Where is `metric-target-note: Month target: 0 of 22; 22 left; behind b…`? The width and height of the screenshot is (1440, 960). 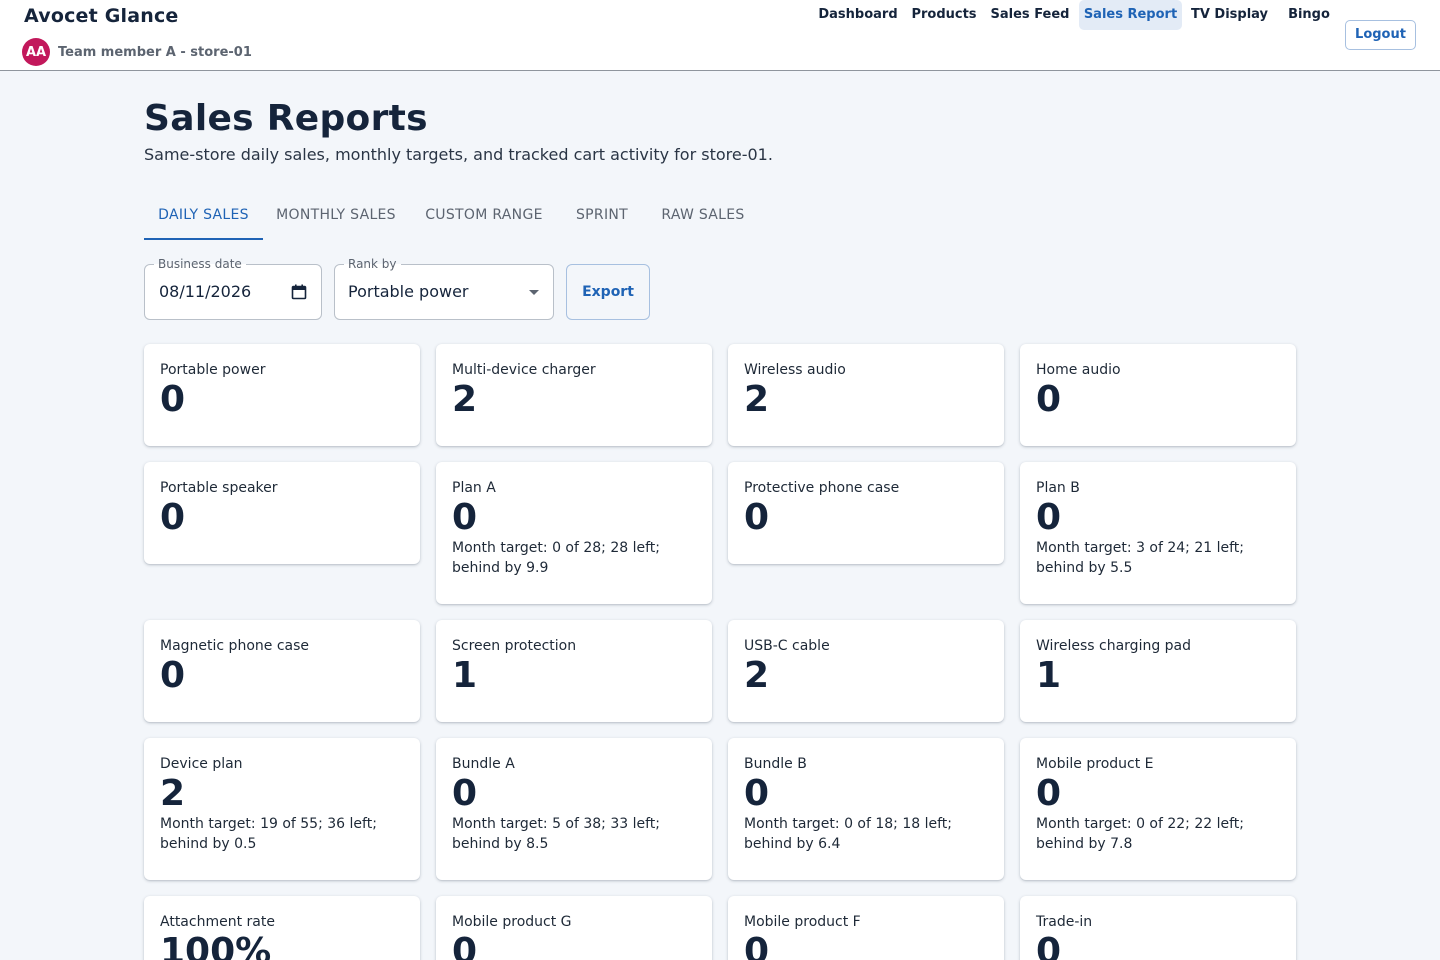 metric-target-note: Month target: 0 of 22; 22 left; behind b… is located at coordinates (1140, 834).